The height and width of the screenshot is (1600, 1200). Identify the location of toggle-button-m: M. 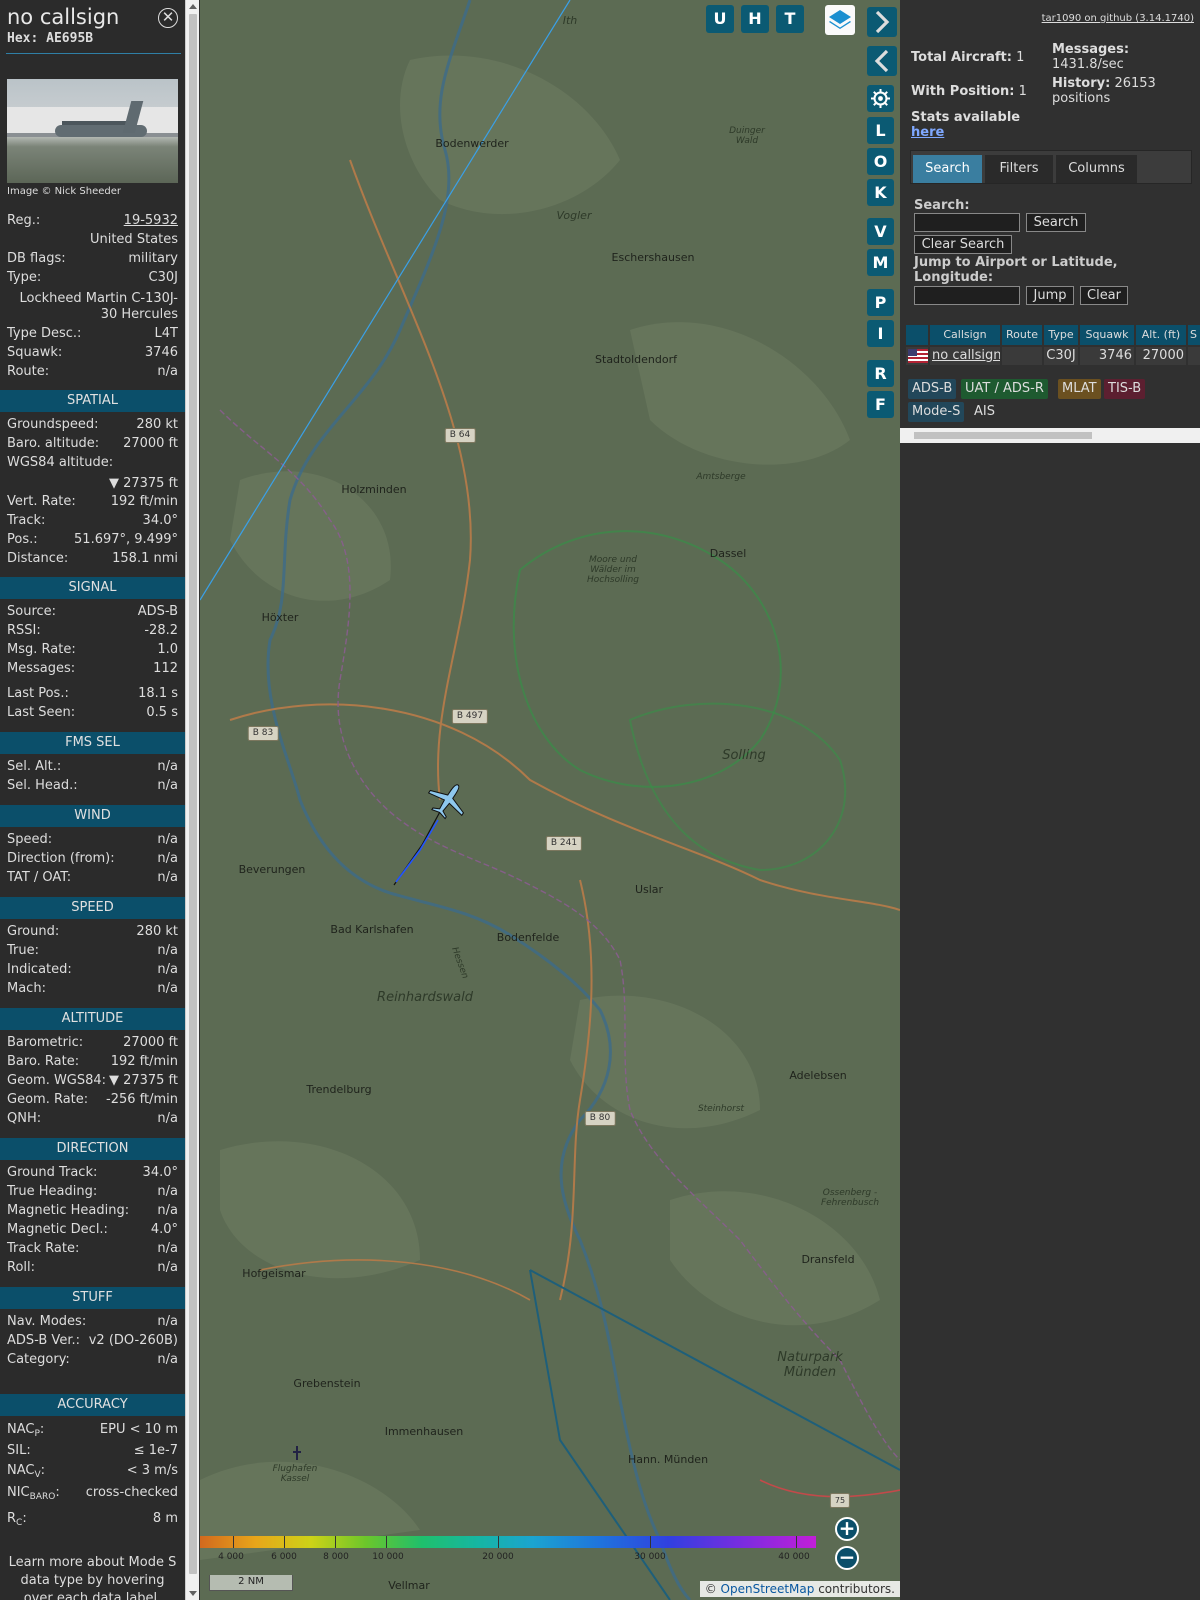
(880, 262).